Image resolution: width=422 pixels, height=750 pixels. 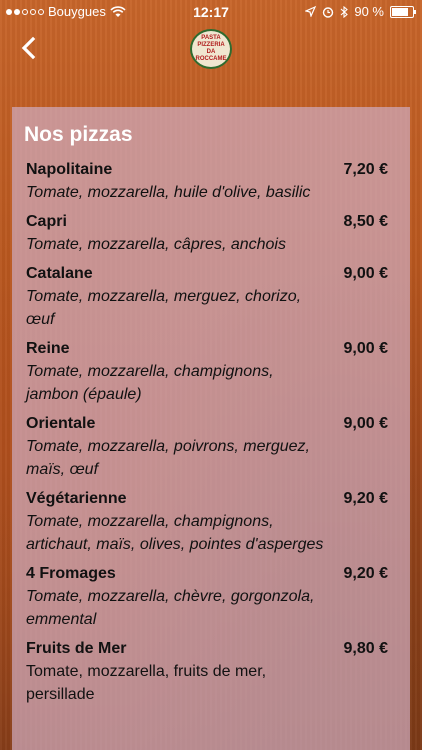 I want to click on pizza-name: Reine, so click(x=48, y=348).